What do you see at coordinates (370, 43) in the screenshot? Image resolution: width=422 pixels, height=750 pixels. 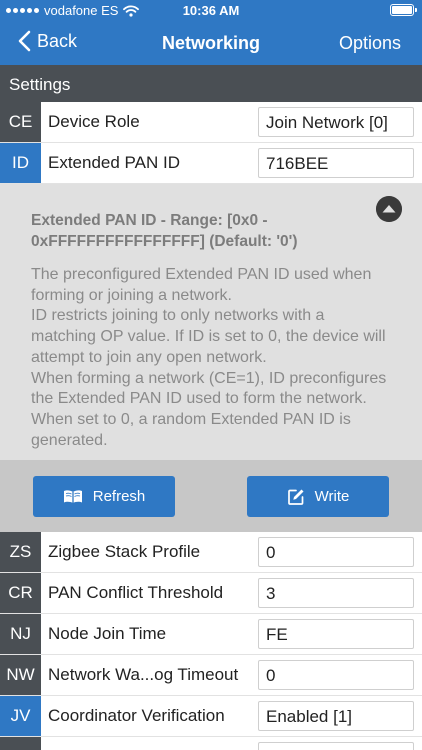 I see `options-button: Options` at bounding box center [370, 43].